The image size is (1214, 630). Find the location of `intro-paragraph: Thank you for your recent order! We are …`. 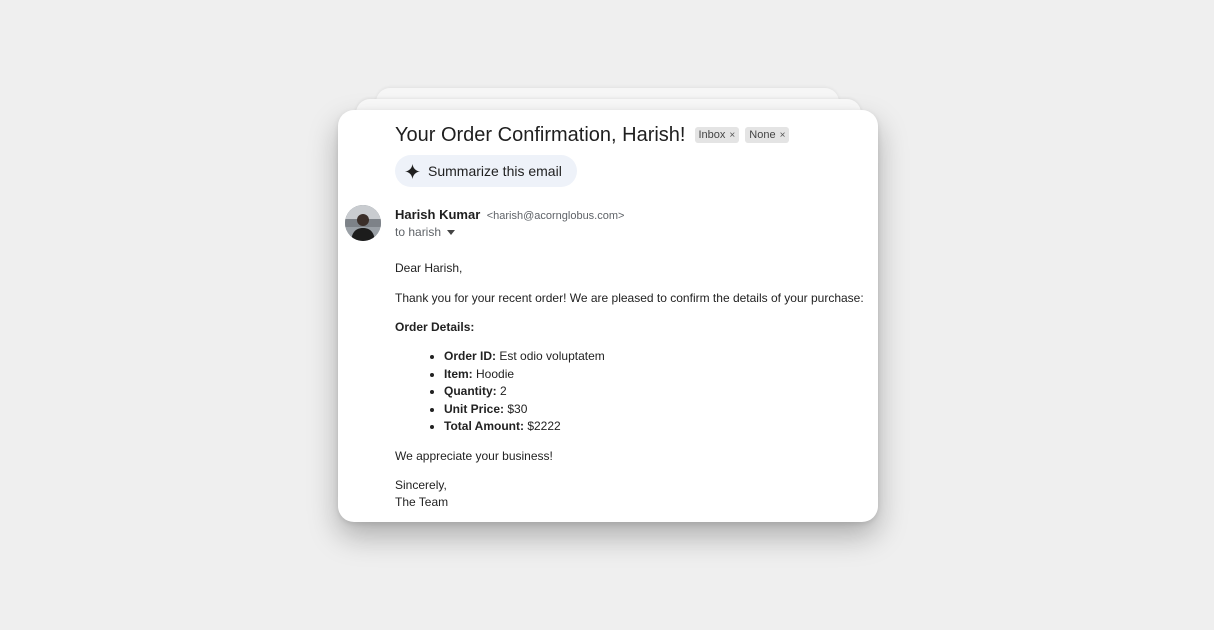

intro-paragraph: Thank you for your recent order! We are … is located at coordinates (629, 298).